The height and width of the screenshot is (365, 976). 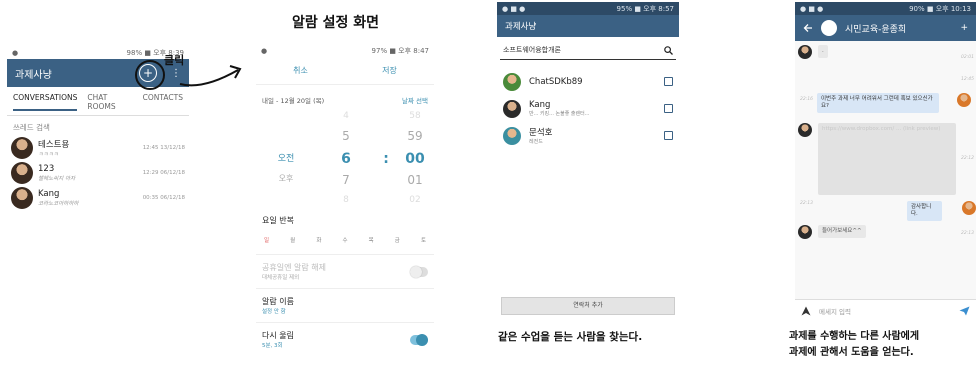 What do you see at coordinates (813, 52) in the screenshot?
I see `message-incoming: .` at bounding box center [813, 52].